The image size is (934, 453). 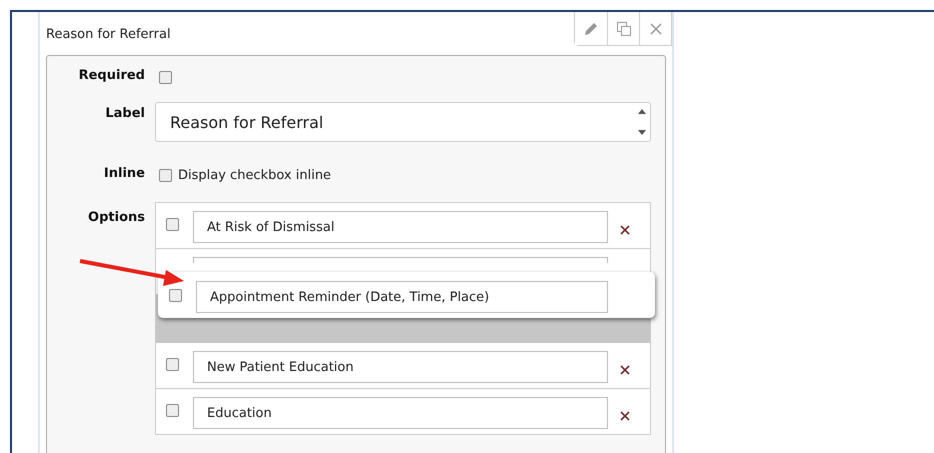 What do you see at coordinates (255, 175) in the screenshot?
I see `checkbox-label: Display checkbox inline` at bounding box center [255, 175].